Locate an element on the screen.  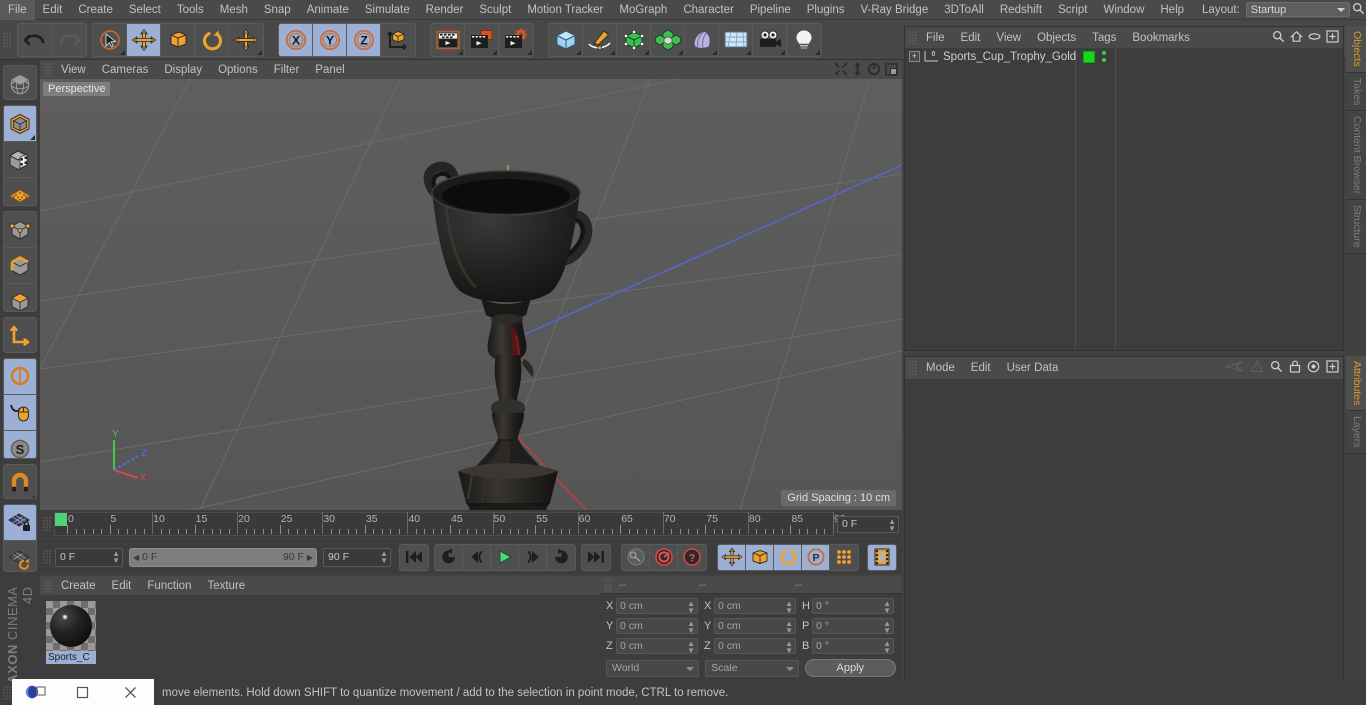
menu-item-window: Window is located at coordinates (1123, 10).